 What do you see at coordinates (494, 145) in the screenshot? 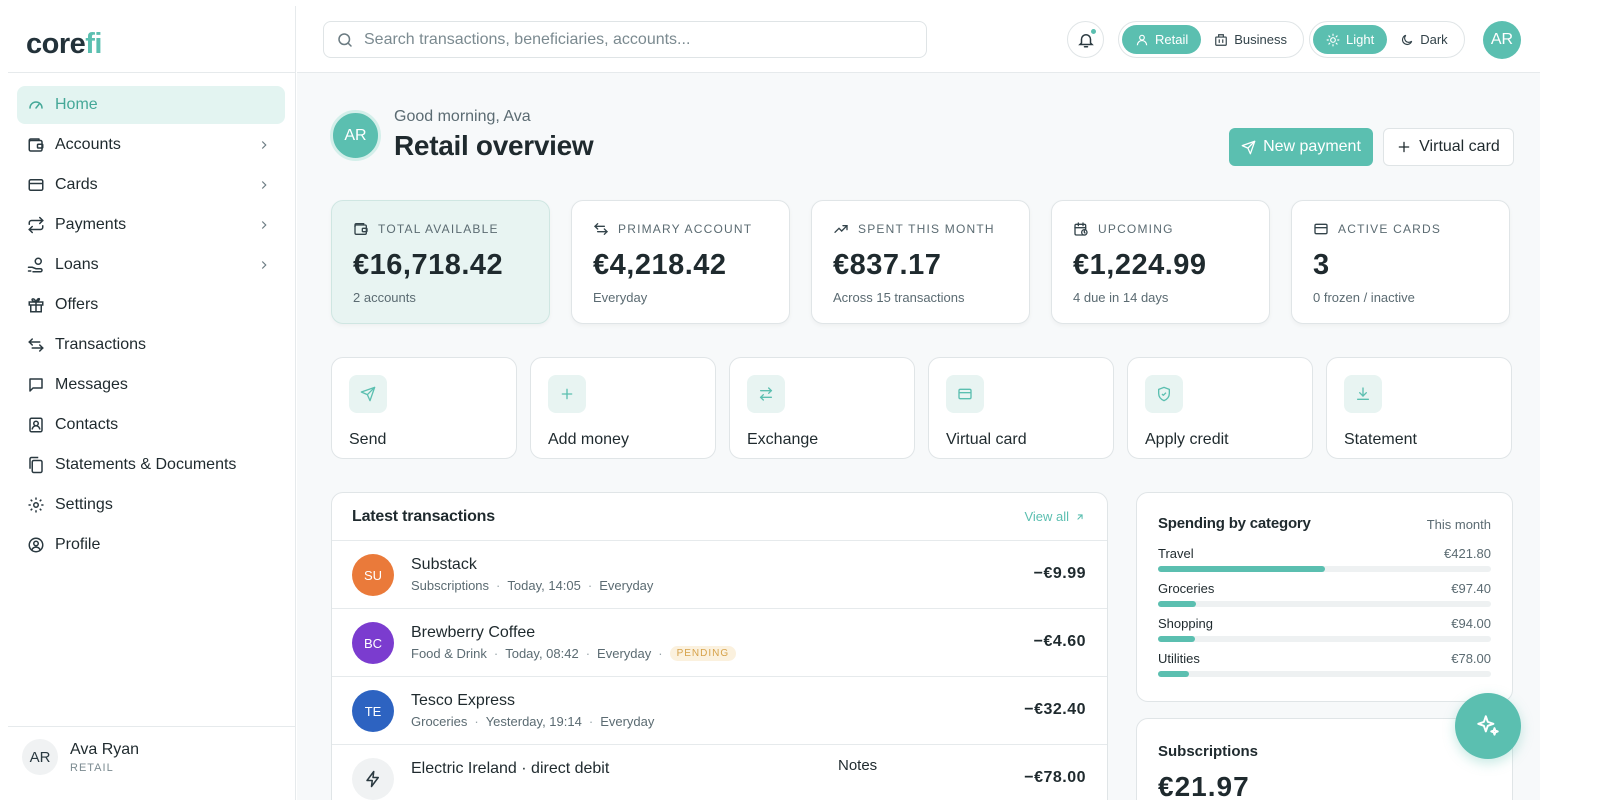
I see `page-title: Retail overview` at bounding box center [494, 145].